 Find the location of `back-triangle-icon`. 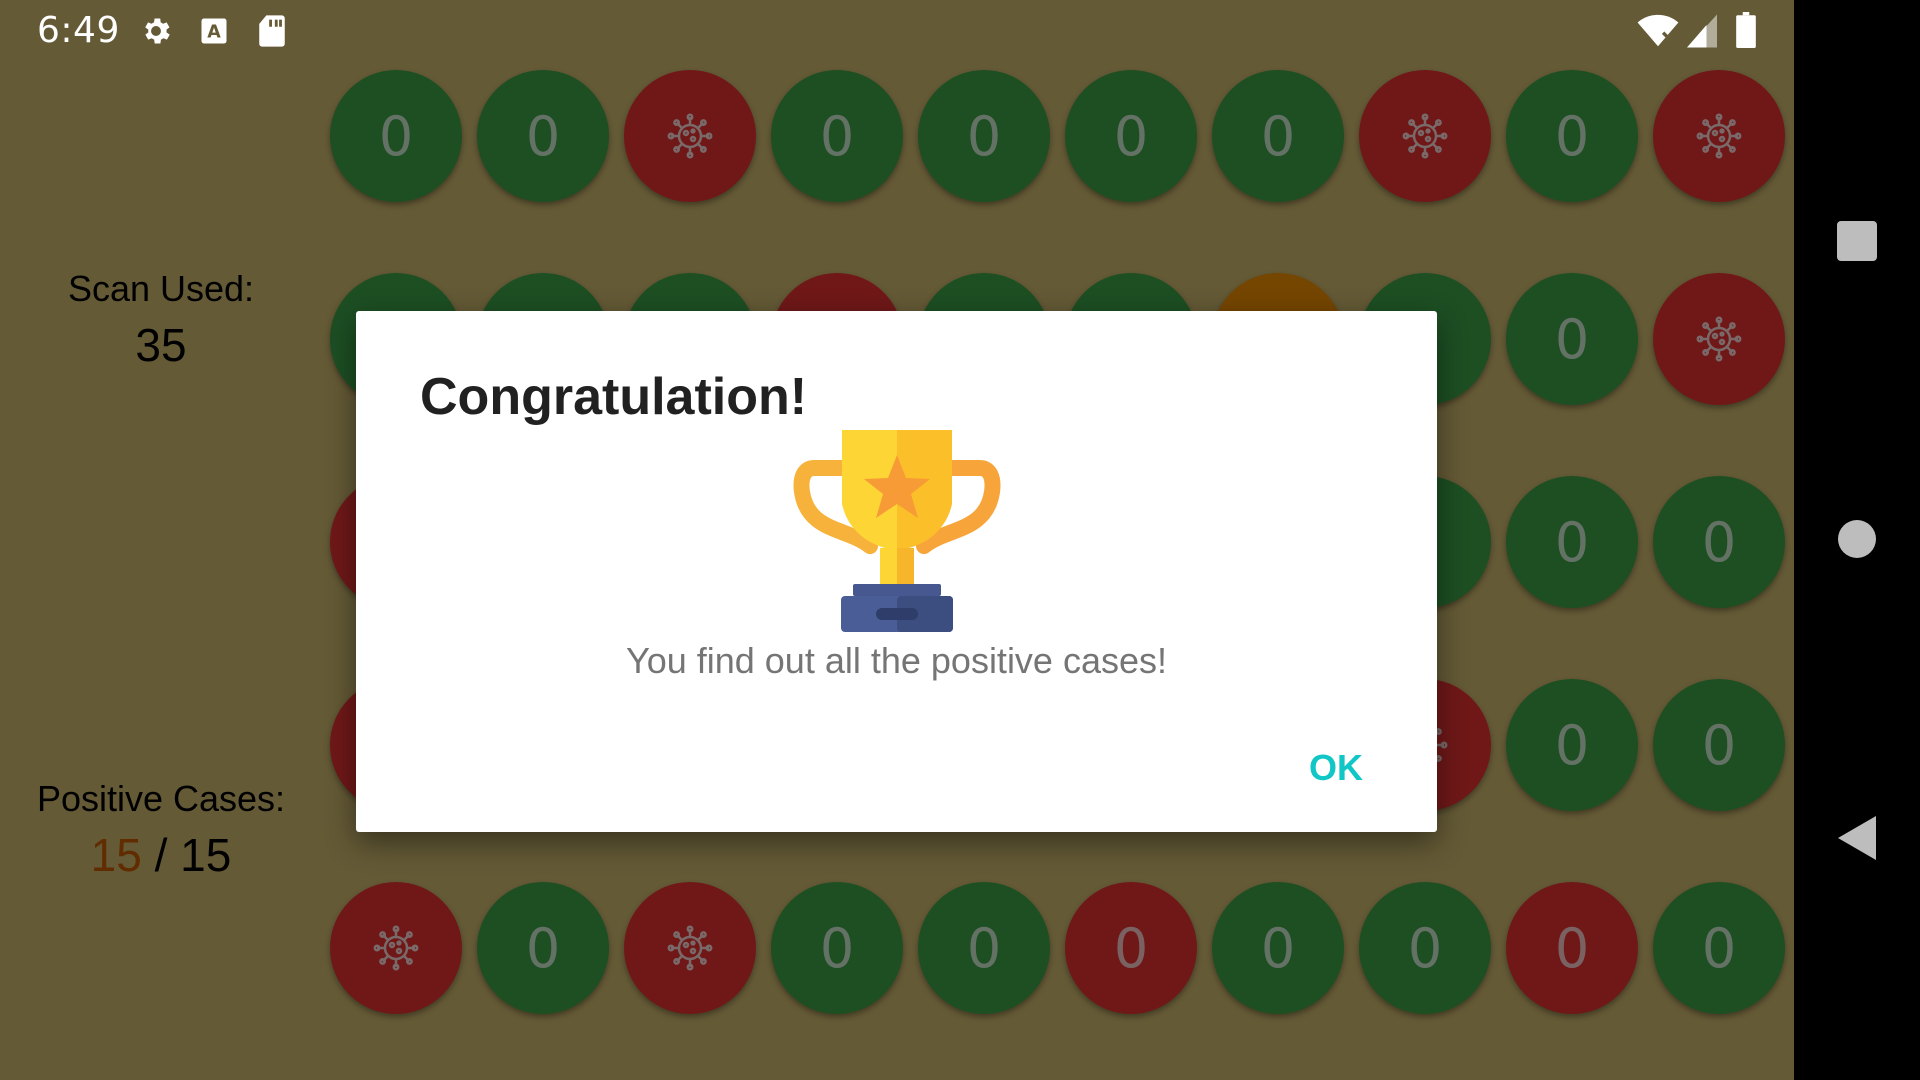

back-triangle-icon is located at coordinates (1857, 838).